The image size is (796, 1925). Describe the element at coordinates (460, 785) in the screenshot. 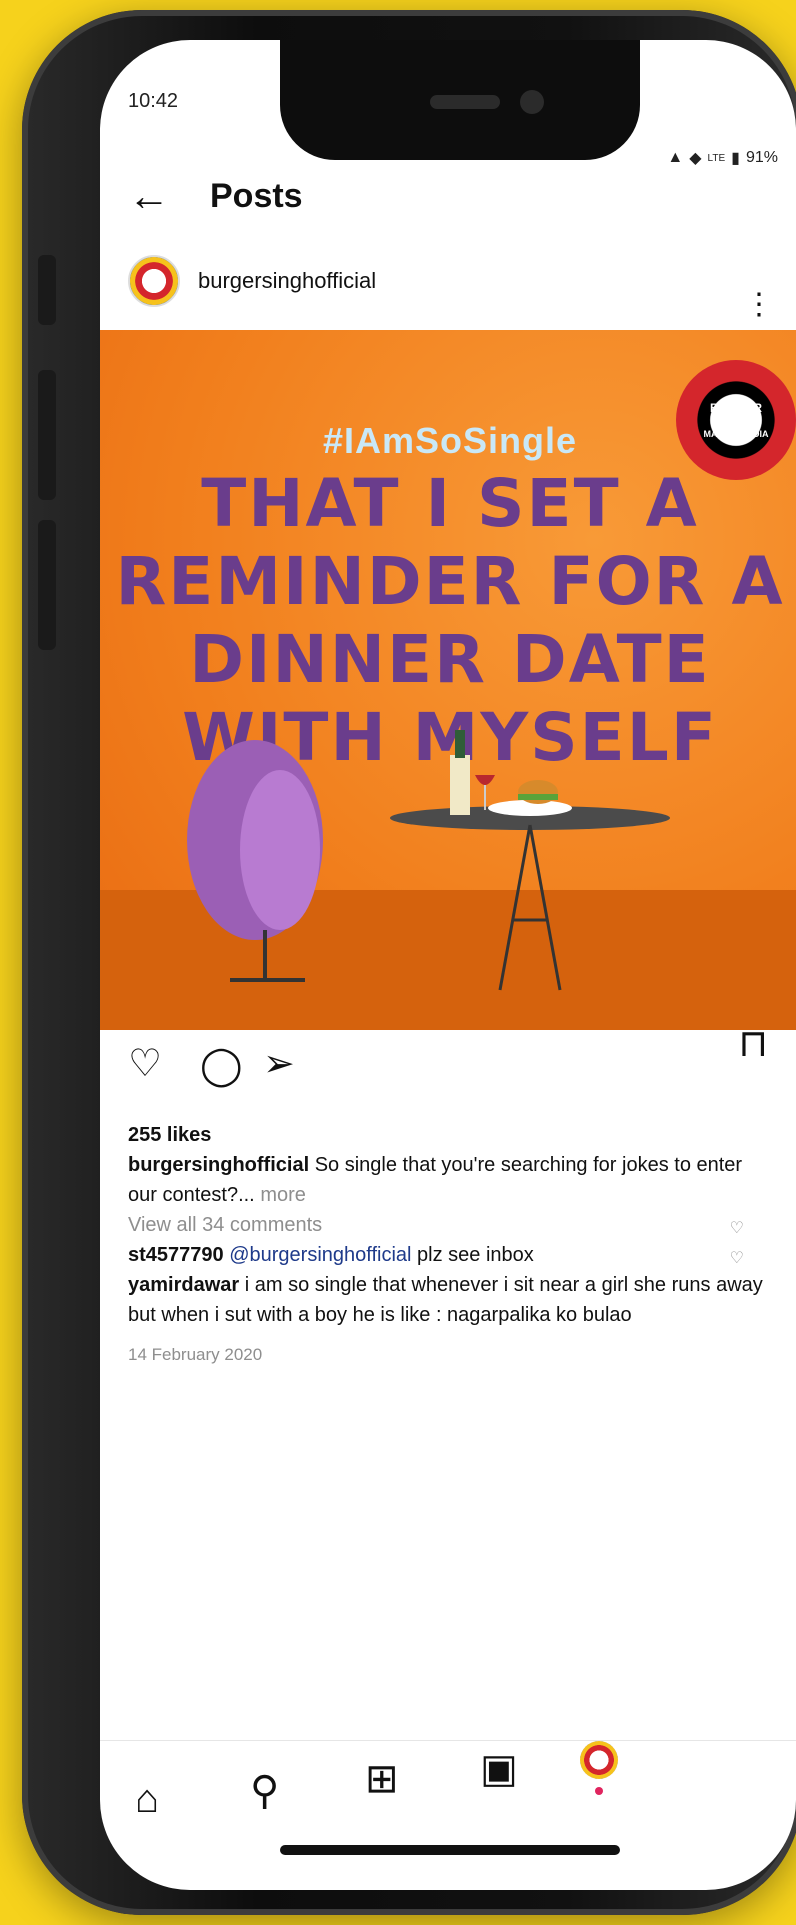

I see `bottle` at that location.